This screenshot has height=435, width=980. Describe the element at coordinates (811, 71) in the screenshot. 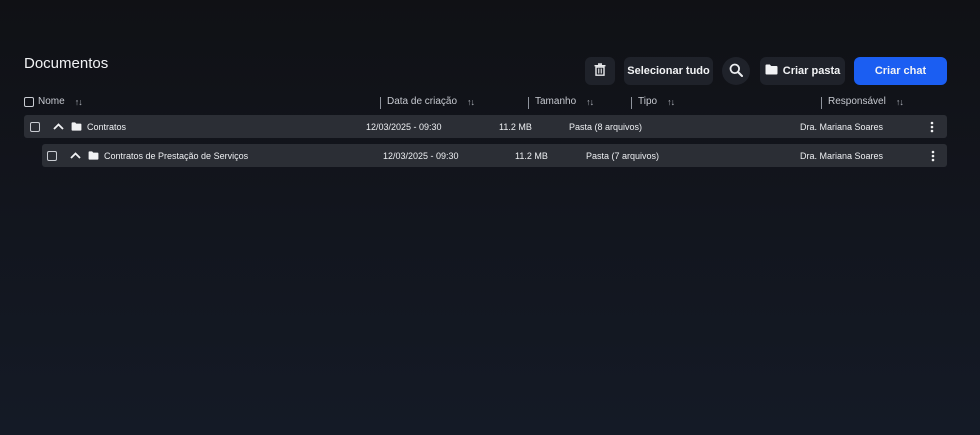

I see `create-folder-label: Criar pasta` at that location.